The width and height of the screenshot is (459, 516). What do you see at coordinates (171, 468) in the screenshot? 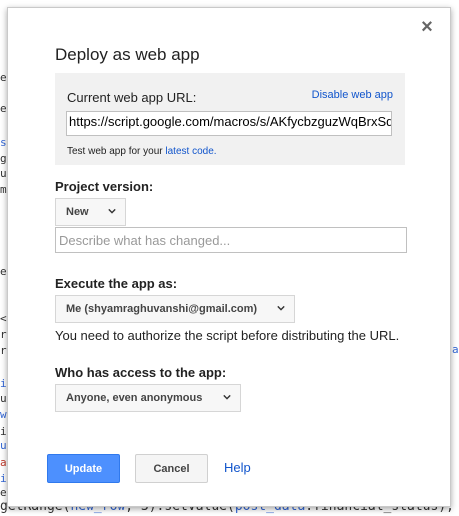
I see `cancel-button: Cancel` at bounding box center [171, 468].